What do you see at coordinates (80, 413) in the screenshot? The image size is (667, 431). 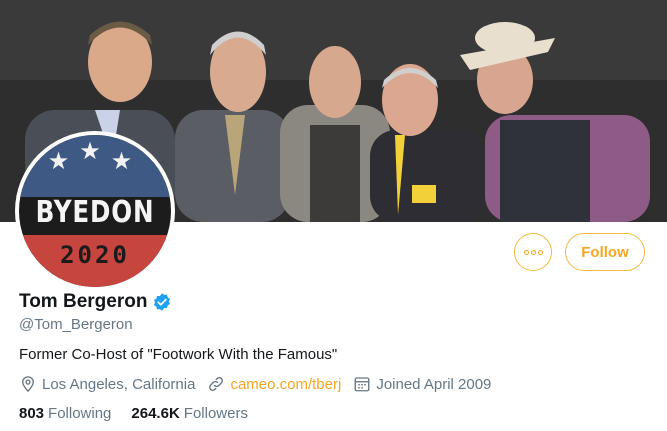 I see `following-label: Following` at bounding box center [80, 413].